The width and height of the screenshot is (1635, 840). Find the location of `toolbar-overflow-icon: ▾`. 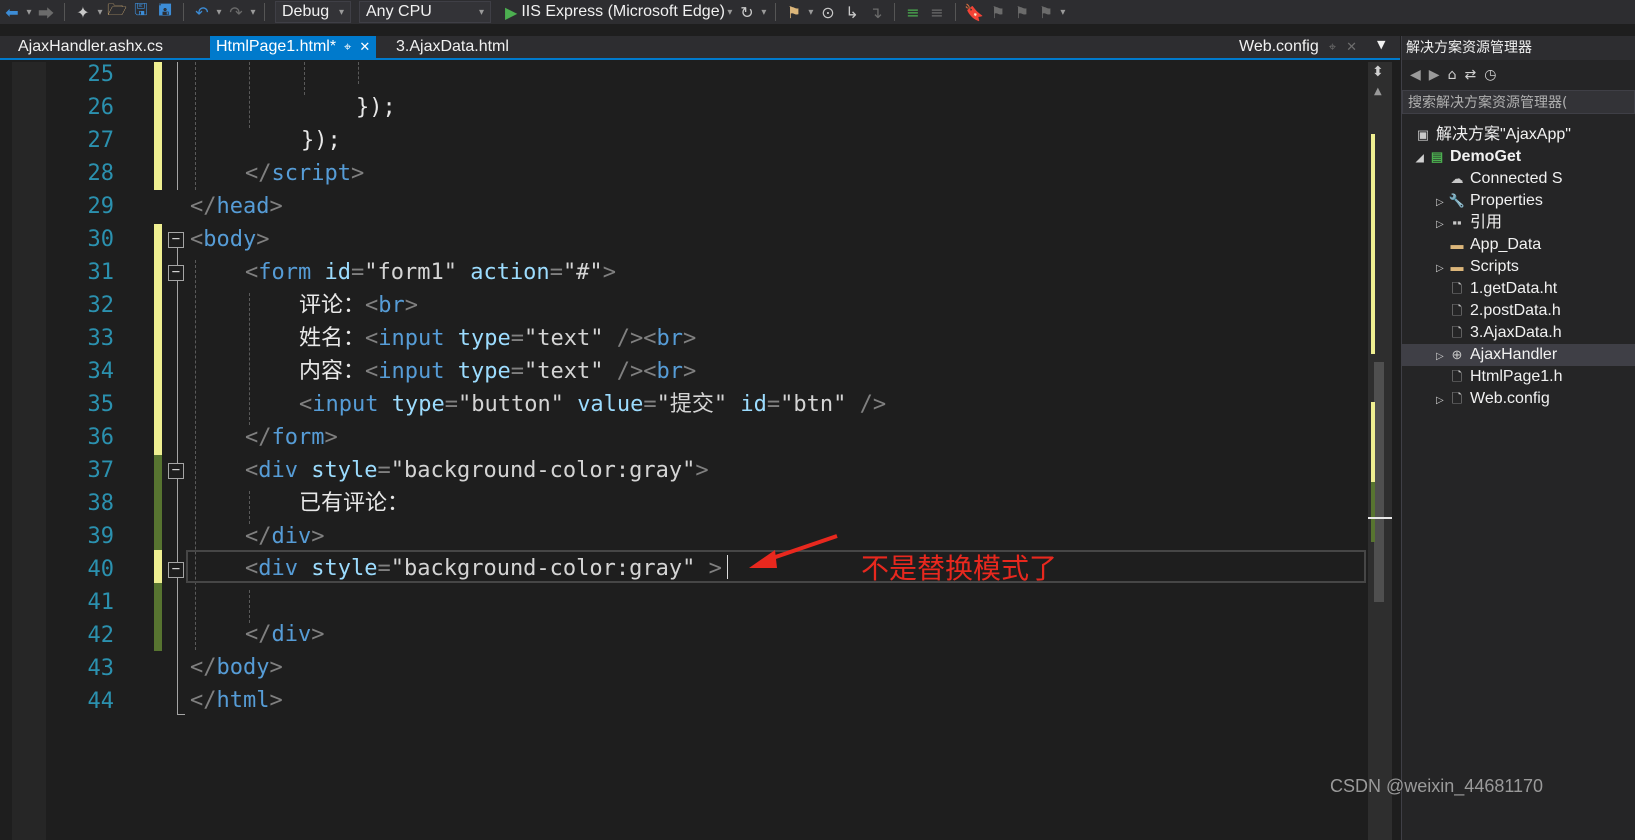

toolbar-overflow-icon: ▾ is located at coordinates (1063, 12).